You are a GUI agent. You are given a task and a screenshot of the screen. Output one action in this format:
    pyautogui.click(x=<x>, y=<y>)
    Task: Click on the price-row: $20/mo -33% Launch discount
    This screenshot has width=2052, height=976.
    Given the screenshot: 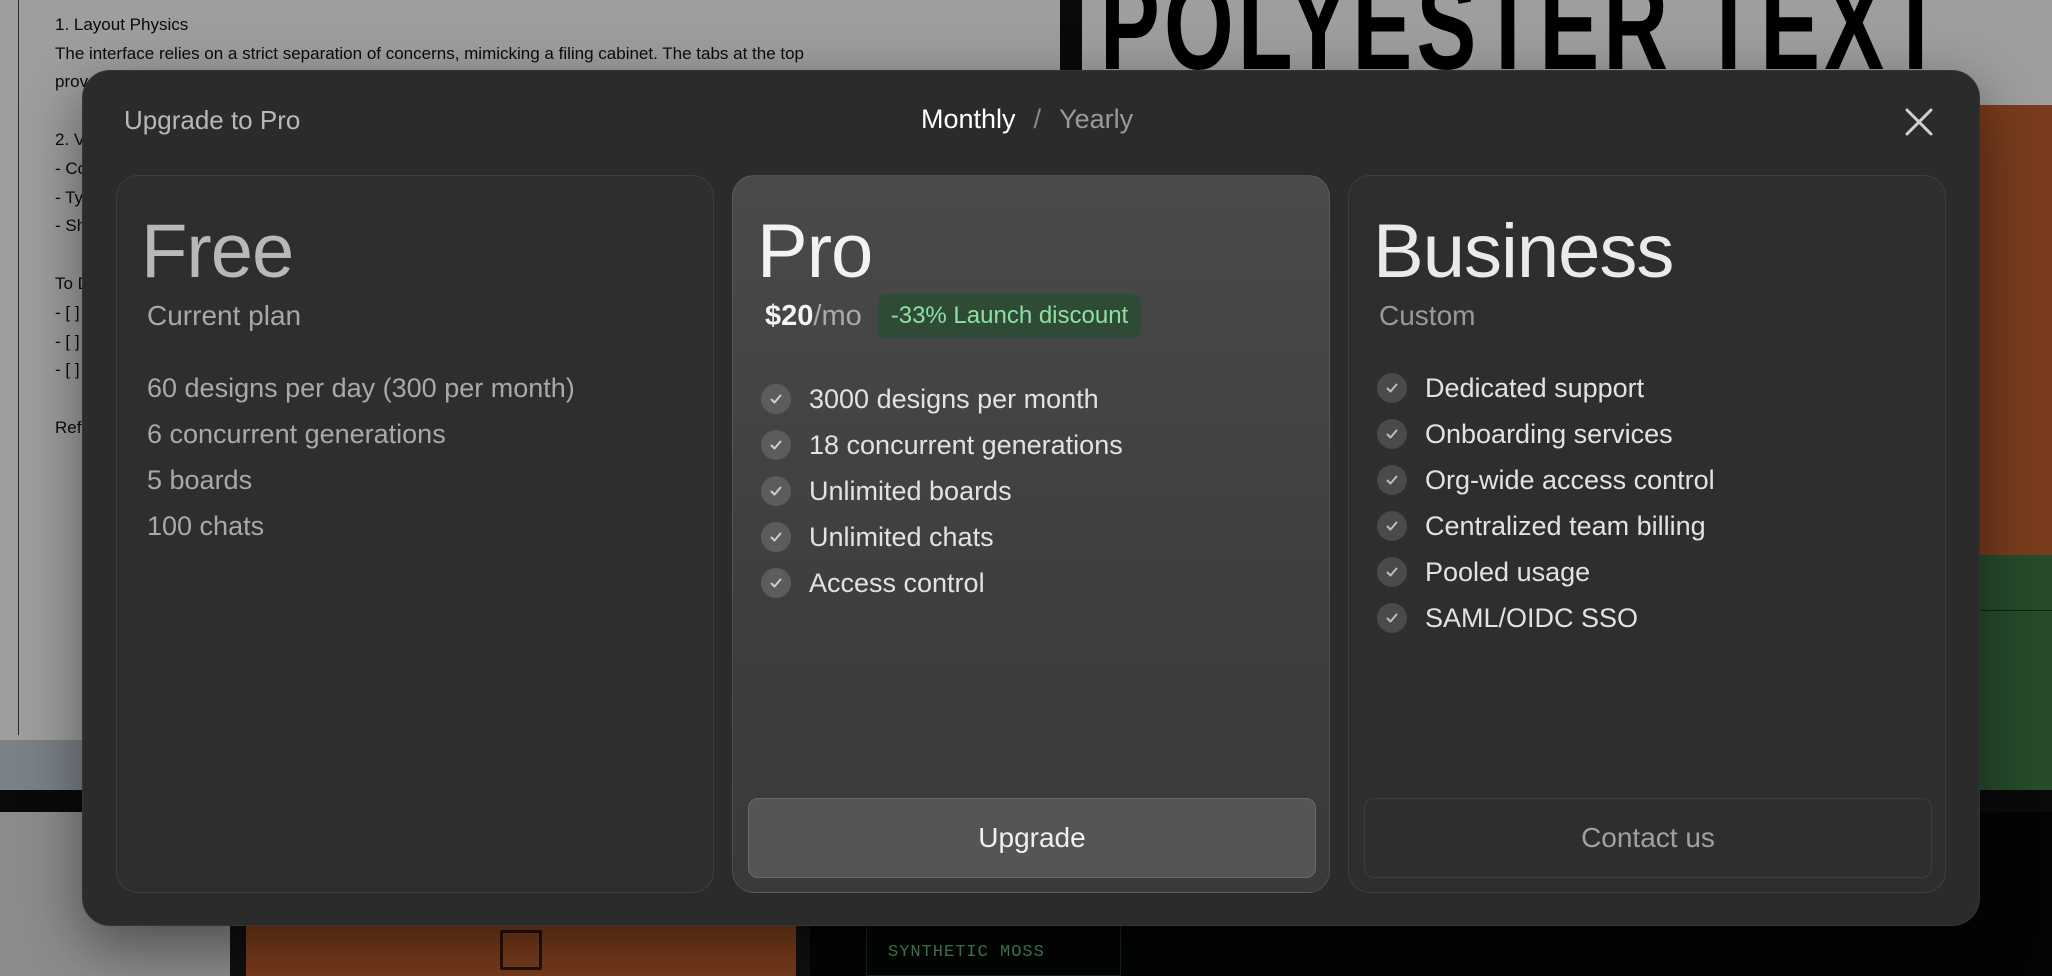 What is the action you would take?
    pyautogui.click(x=953, y=316)
    